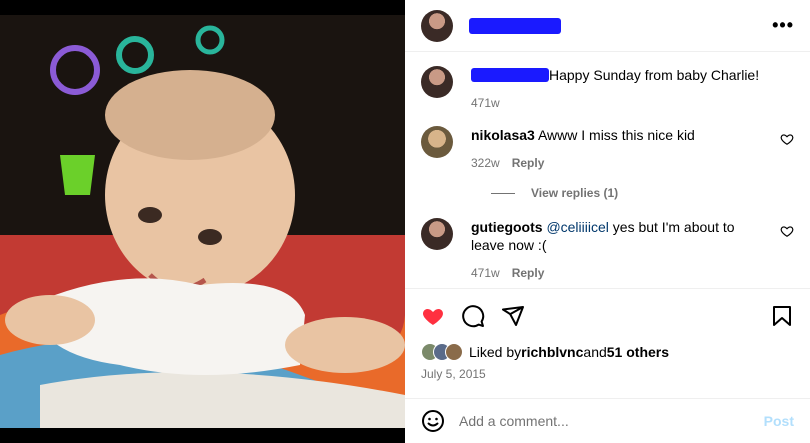 The image size is (810, 443). Describe the element at coordinates (783, 25) in the screenshot. I see `more-options-icon: •••` at that location.